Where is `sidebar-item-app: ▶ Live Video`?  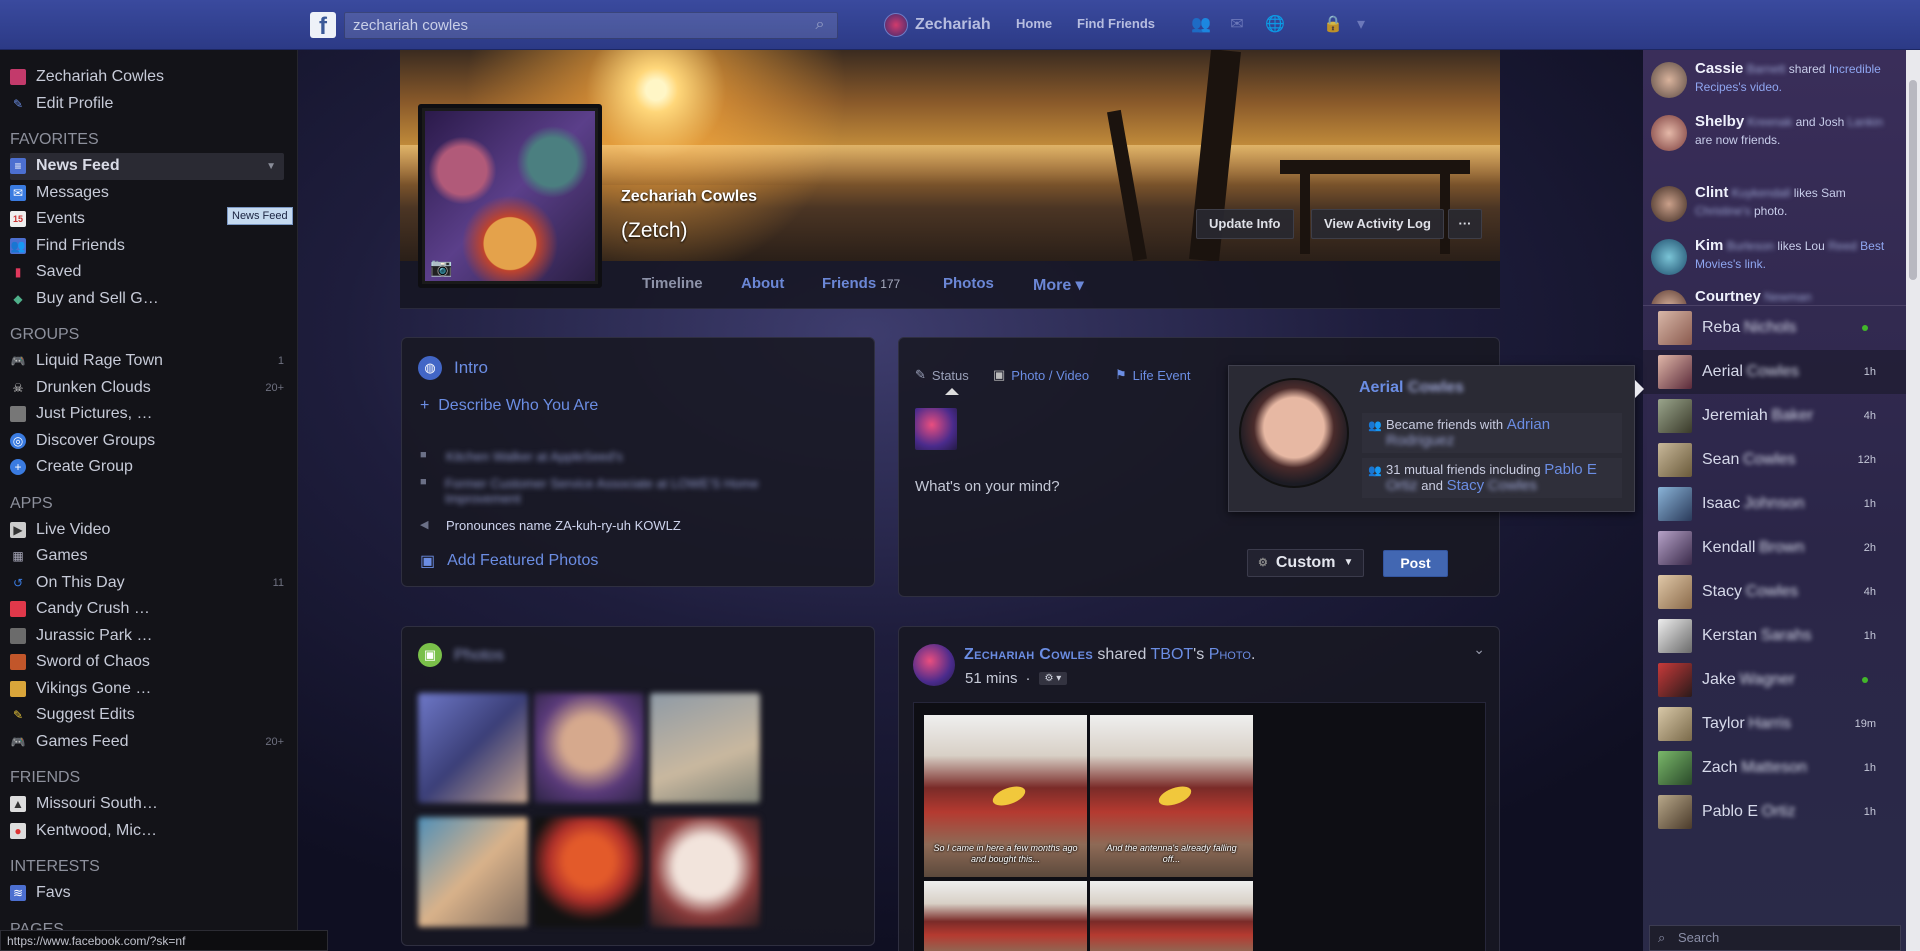
sidebar-item-app: ▶ Live Video is located at coordinates (147, 530).